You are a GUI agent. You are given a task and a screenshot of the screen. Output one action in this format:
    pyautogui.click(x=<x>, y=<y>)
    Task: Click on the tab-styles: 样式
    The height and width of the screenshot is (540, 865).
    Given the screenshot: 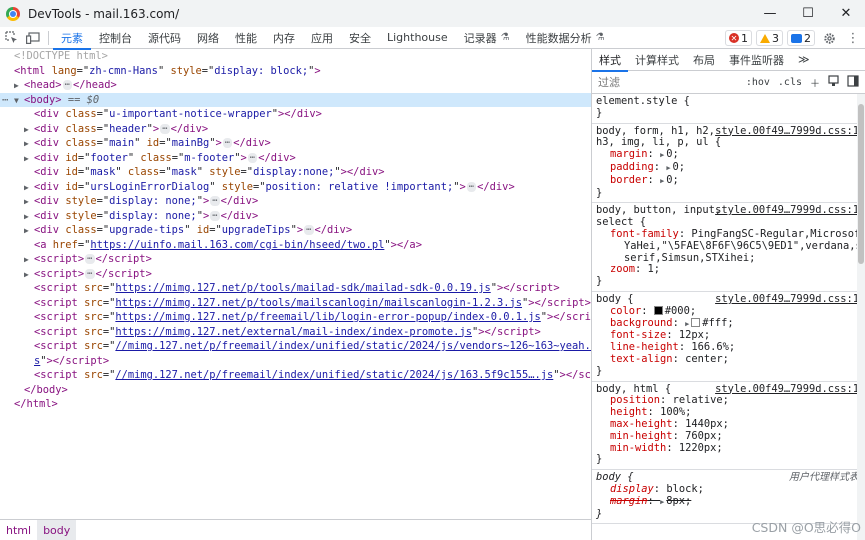 What is the action you would take?
    pyautogui.click(x=610, y=60)
    